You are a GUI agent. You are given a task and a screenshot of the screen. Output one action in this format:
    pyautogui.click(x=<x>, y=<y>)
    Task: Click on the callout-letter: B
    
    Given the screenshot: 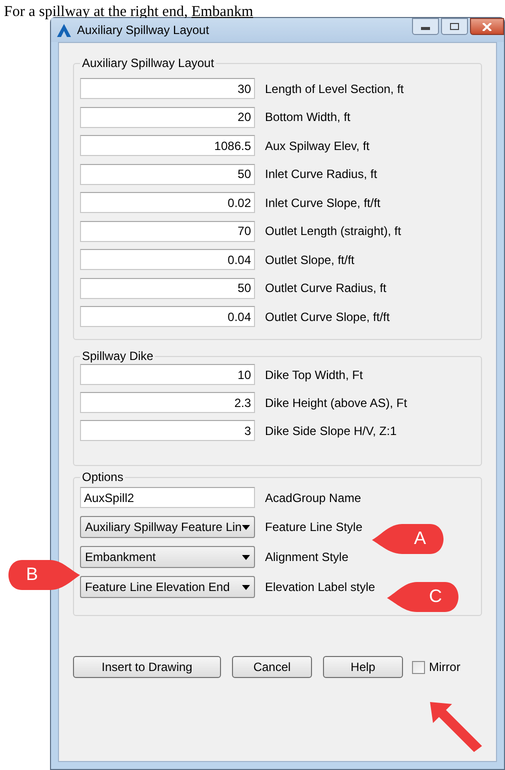 What is the action you would take?
    pyautogui.click(x=32, y=574)
    